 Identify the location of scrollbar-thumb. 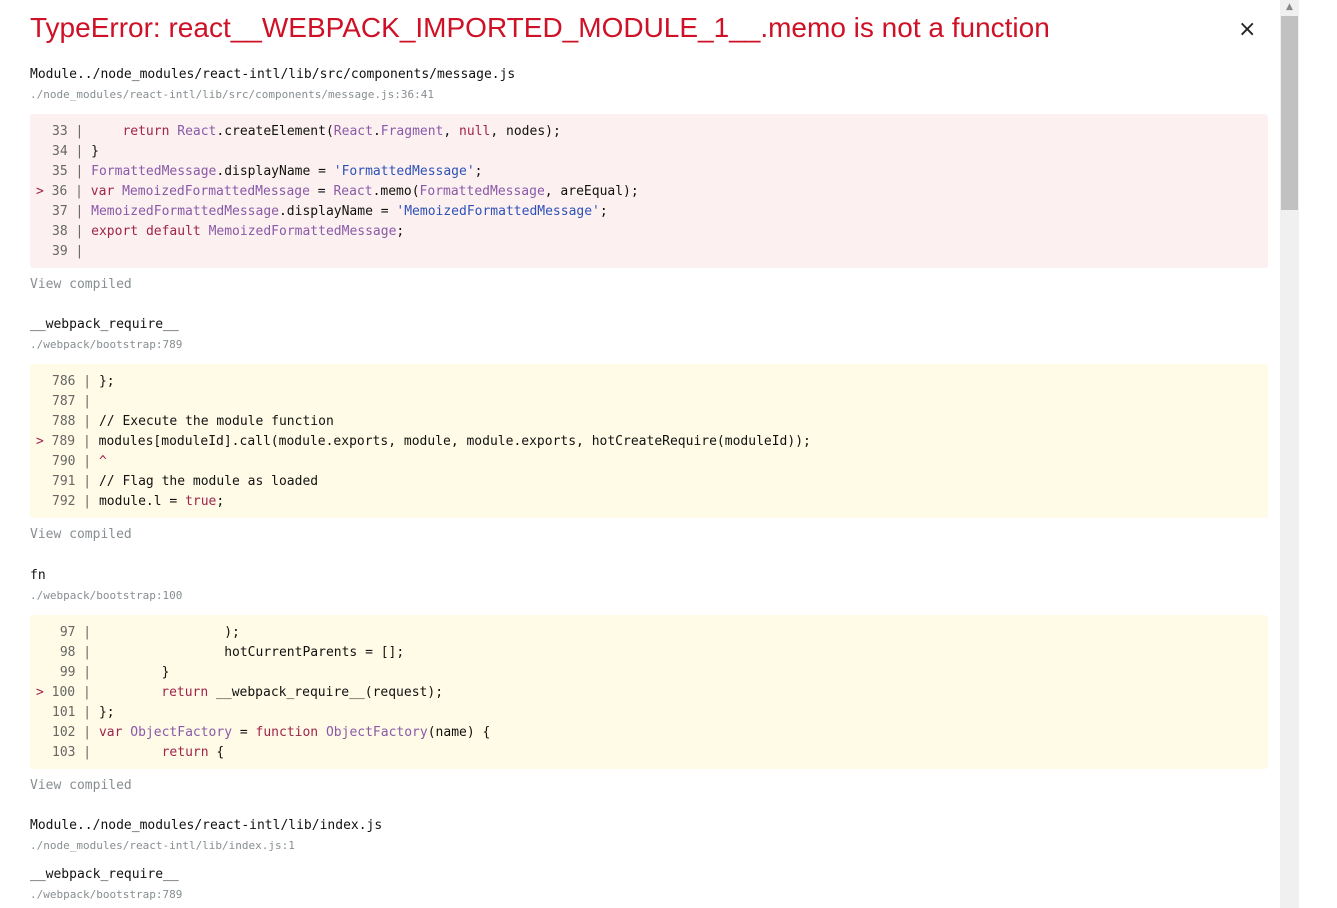
(1289, 113).